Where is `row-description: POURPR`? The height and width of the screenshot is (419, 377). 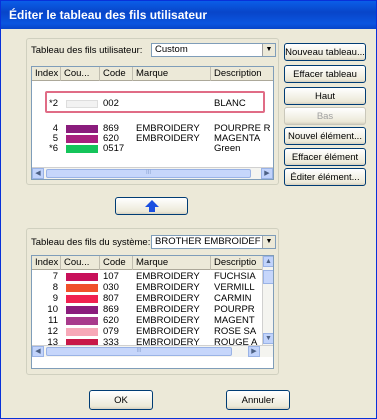
row-description: POURPR is located at coordinates (234, 310).